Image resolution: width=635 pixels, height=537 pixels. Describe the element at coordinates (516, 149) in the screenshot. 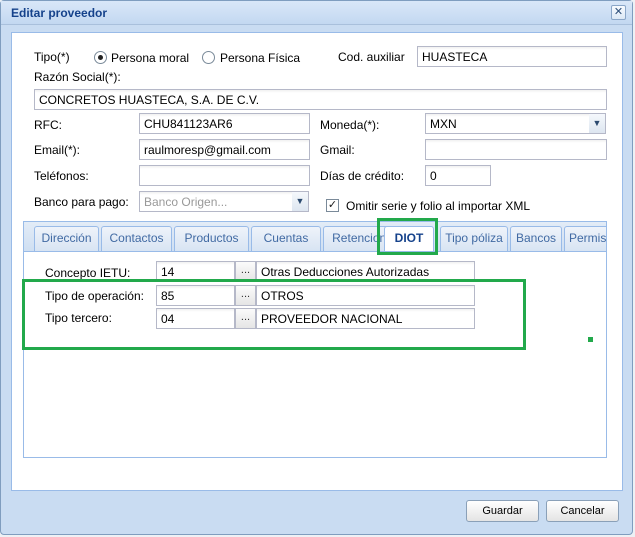

I see `gmail-input` at that location.